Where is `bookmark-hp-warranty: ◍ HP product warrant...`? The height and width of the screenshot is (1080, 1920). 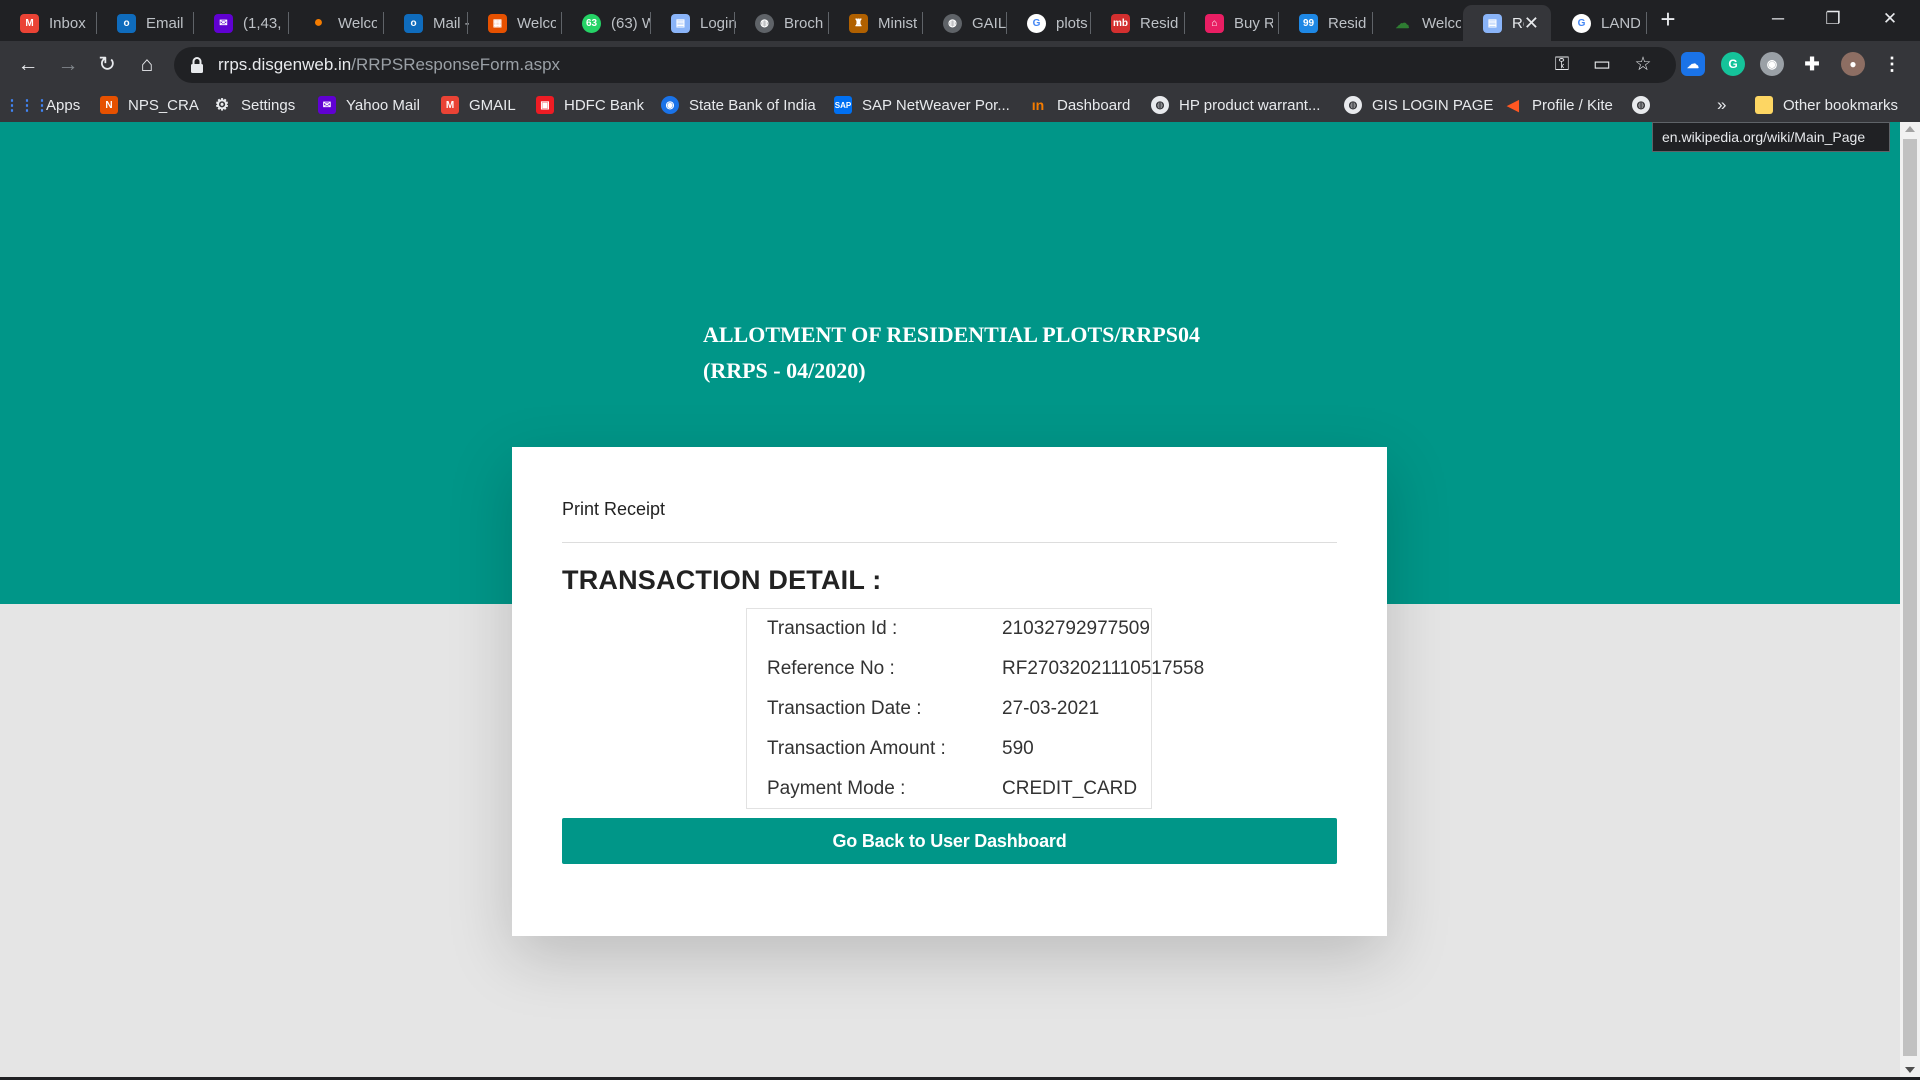 bookmark-hp-warranty: ◍ HP product warrant... is located at coordinates (1235, 105).